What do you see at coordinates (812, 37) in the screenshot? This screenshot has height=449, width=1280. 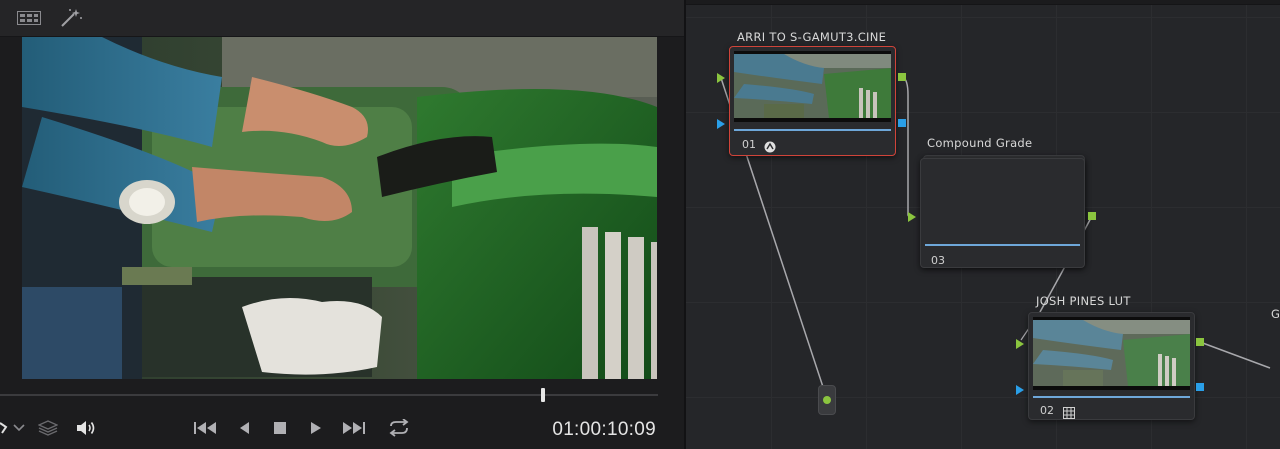 I see `node-title: ARRI TO S-GAMUT3.CINE` at bounding box center [812, 37].